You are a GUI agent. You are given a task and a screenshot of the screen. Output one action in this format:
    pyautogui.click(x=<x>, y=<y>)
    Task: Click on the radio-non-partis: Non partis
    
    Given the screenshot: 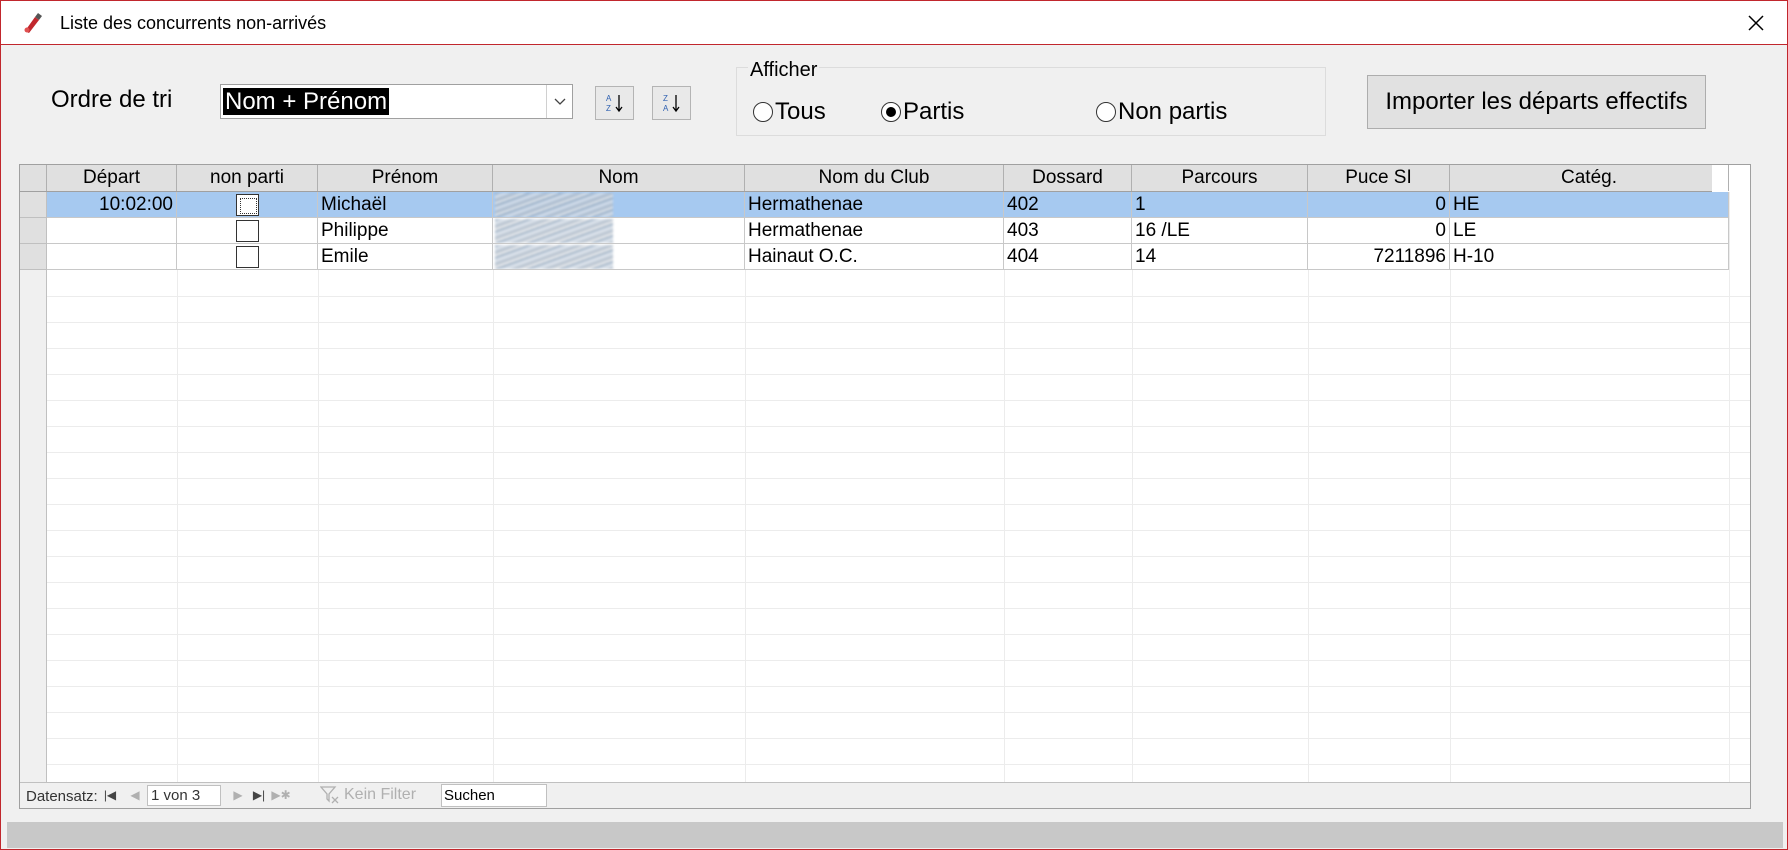 What is the action you would take?
    pyautogui.click(x=1161, y=112)
    